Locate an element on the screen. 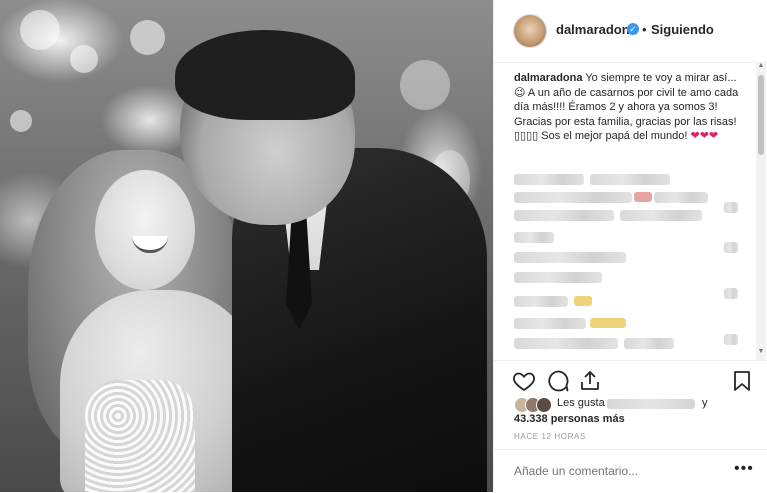 The image size is (767, 493). scroll-up-arrow-icon: ▲ is located at coordinates (761, 67).